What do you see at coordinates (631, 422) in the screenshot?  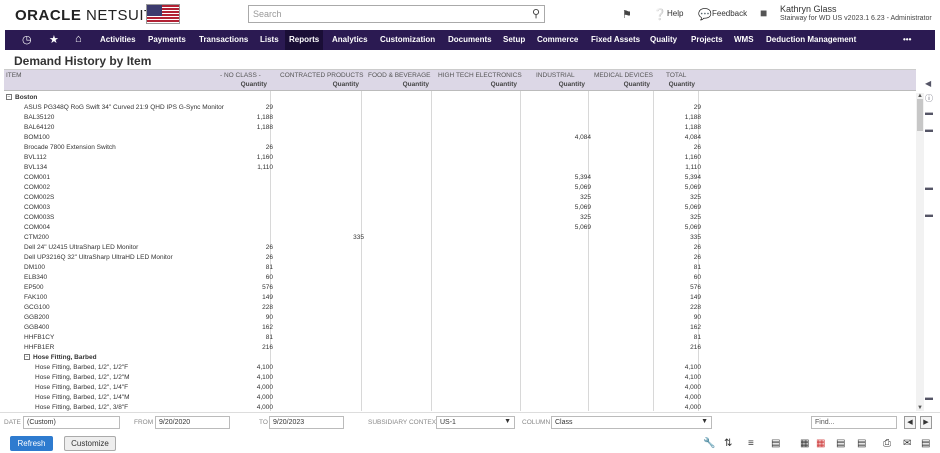 I see `column-select: Class ▼` at bounding box center [631, 422].